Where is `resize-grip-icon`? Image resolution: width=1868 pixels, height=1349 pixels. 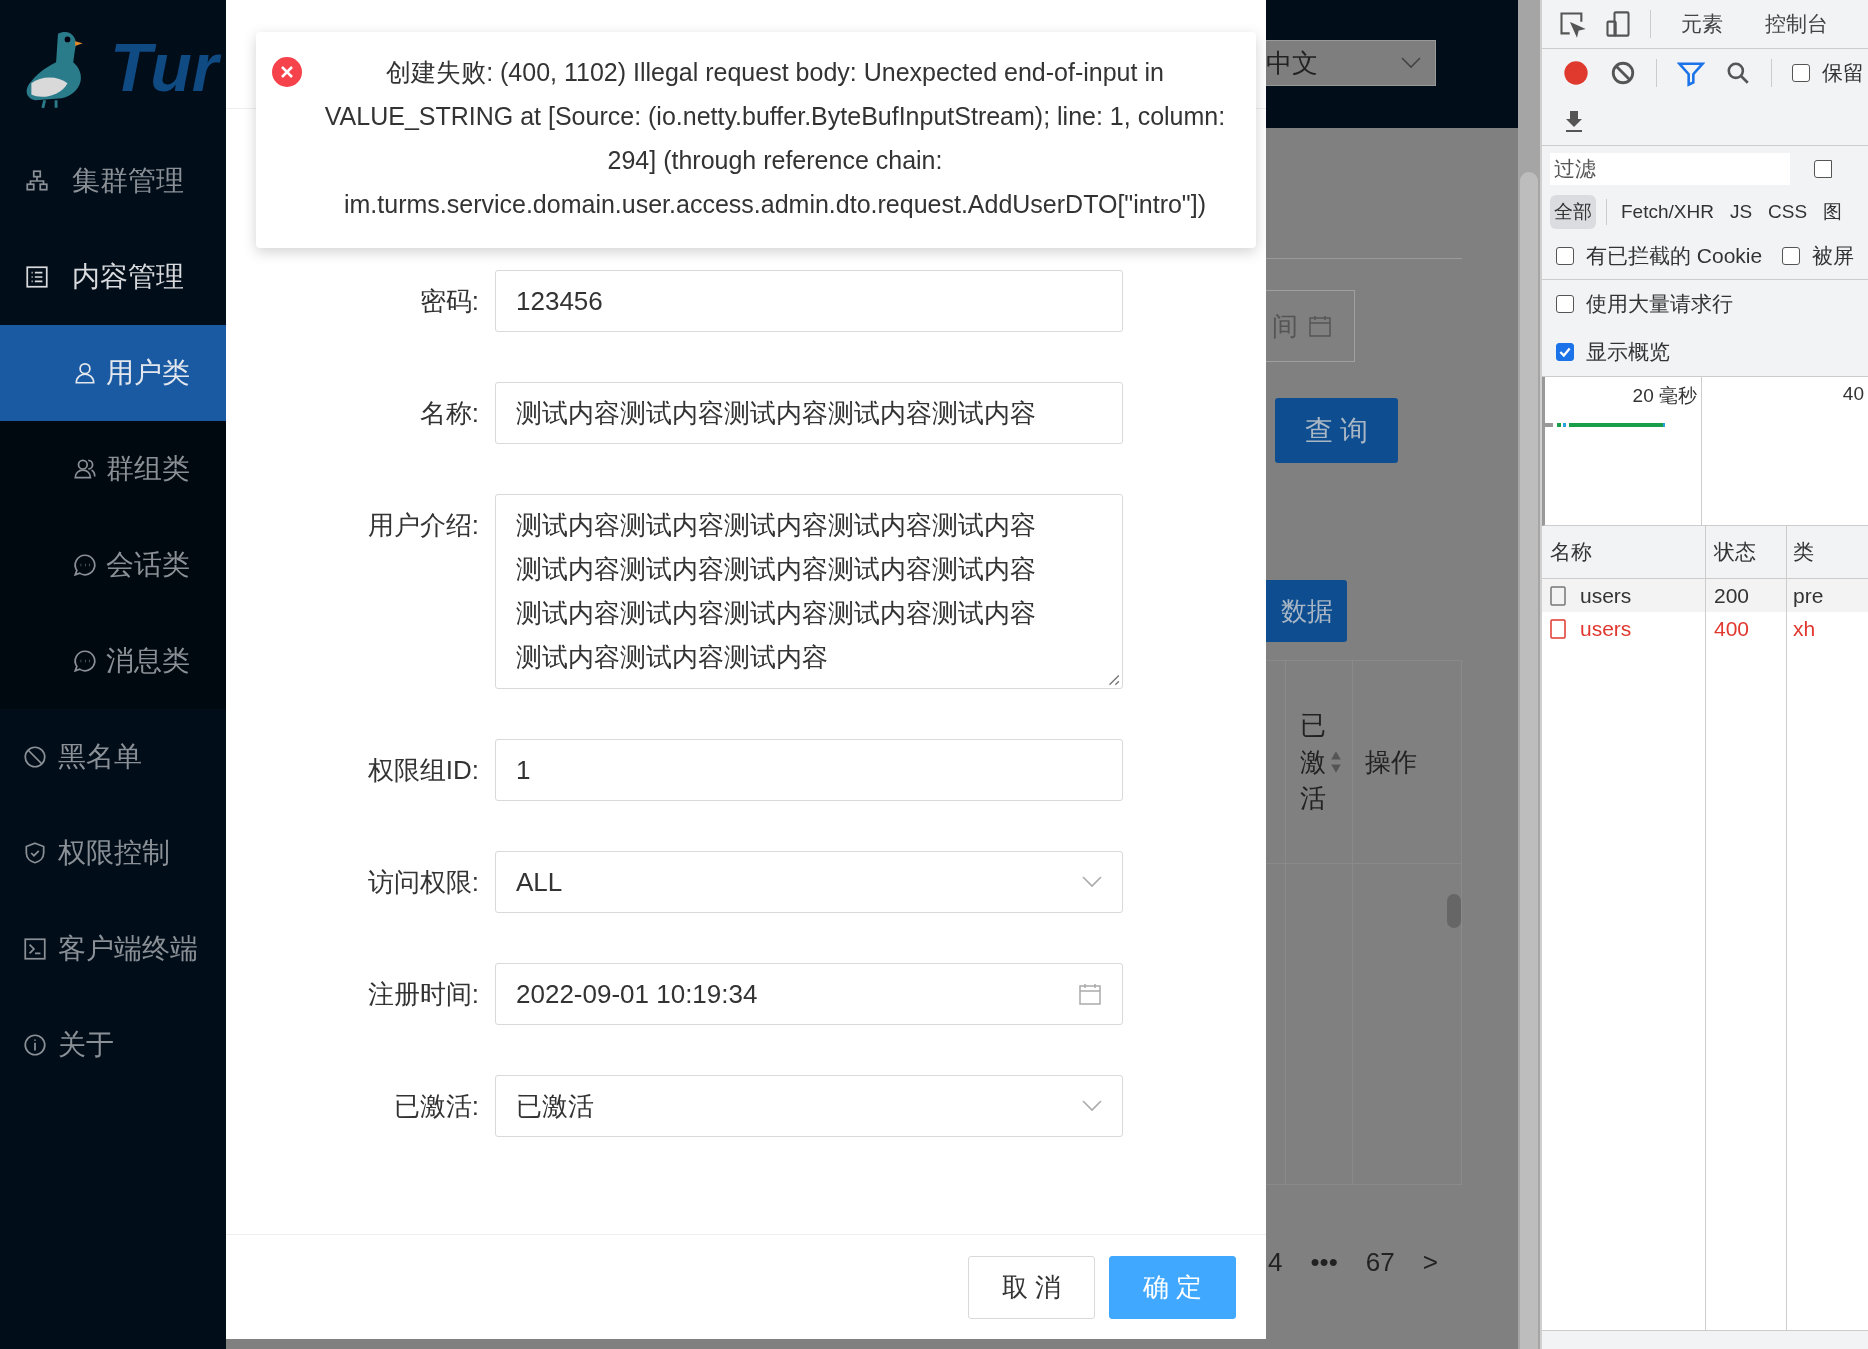
resize-grip-icon is located at coordinates (1113, 679).